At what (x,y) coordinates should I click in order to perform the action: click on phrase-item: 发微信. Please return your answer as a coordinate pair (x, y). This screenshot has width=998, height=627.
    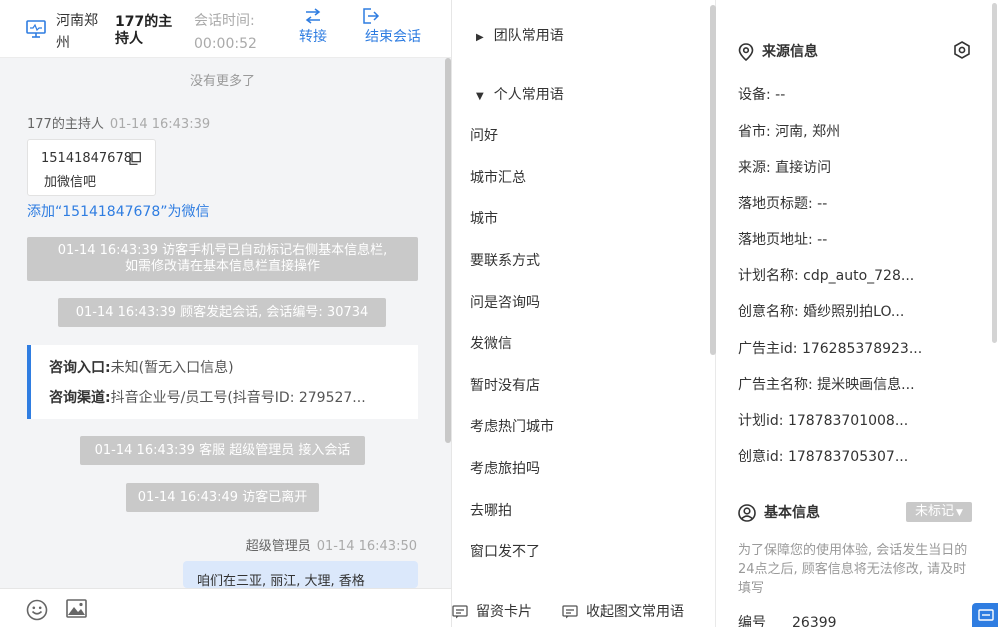
    Looking at the image, I should click on (491, 343).